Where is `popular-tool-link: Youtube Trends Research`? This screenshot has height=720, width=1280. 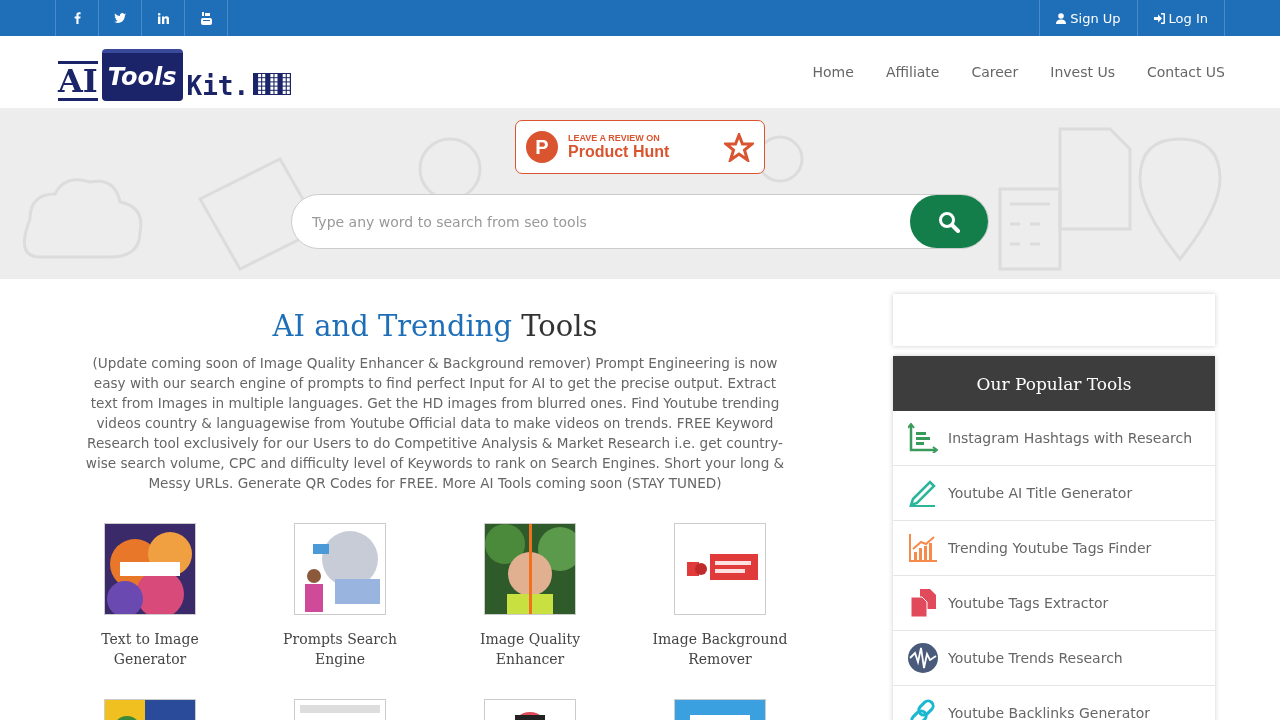 popular-tool-link: Youtube Trends Research is located at coordinates (1054, 658).